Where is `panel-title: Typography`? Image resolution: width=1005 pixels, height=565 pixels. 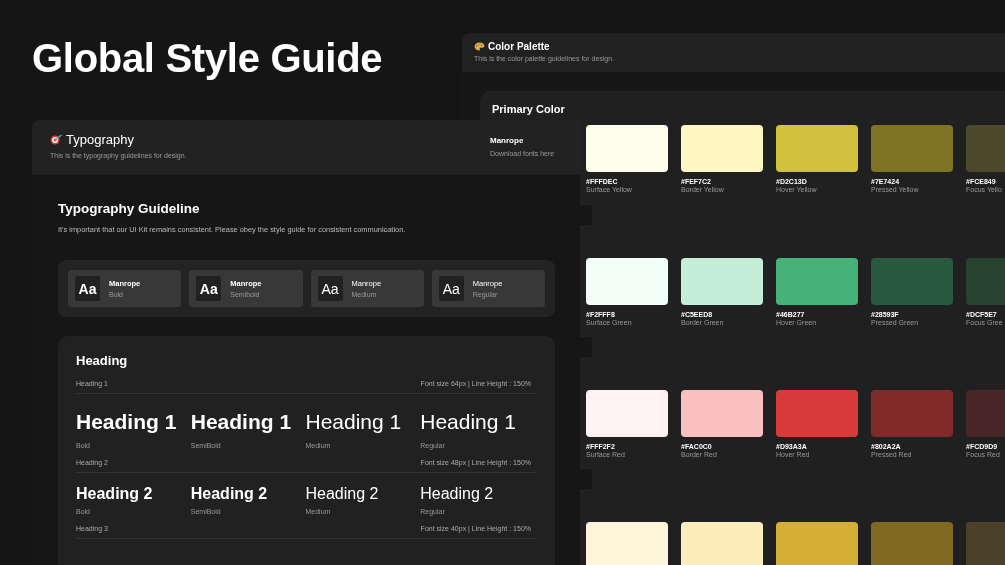 panel-title: Typography is located at coordinates (100, 139).